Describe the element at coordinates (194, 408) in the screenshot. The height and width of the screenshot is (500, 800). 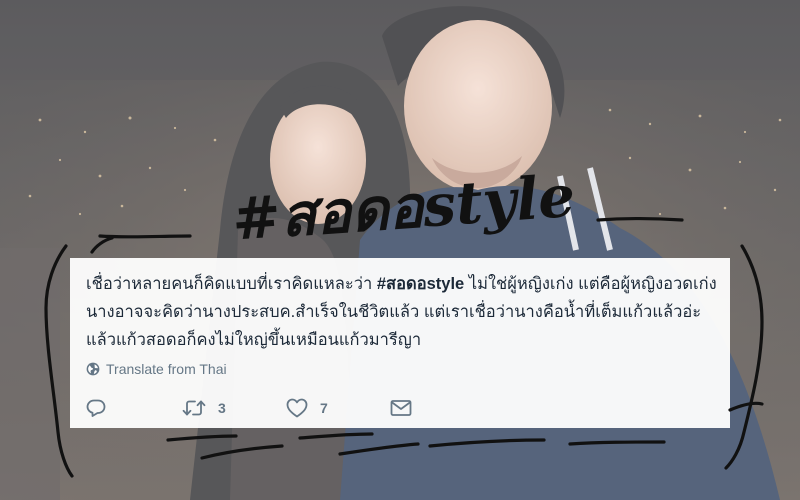
I see `retweet-icon` at that location.